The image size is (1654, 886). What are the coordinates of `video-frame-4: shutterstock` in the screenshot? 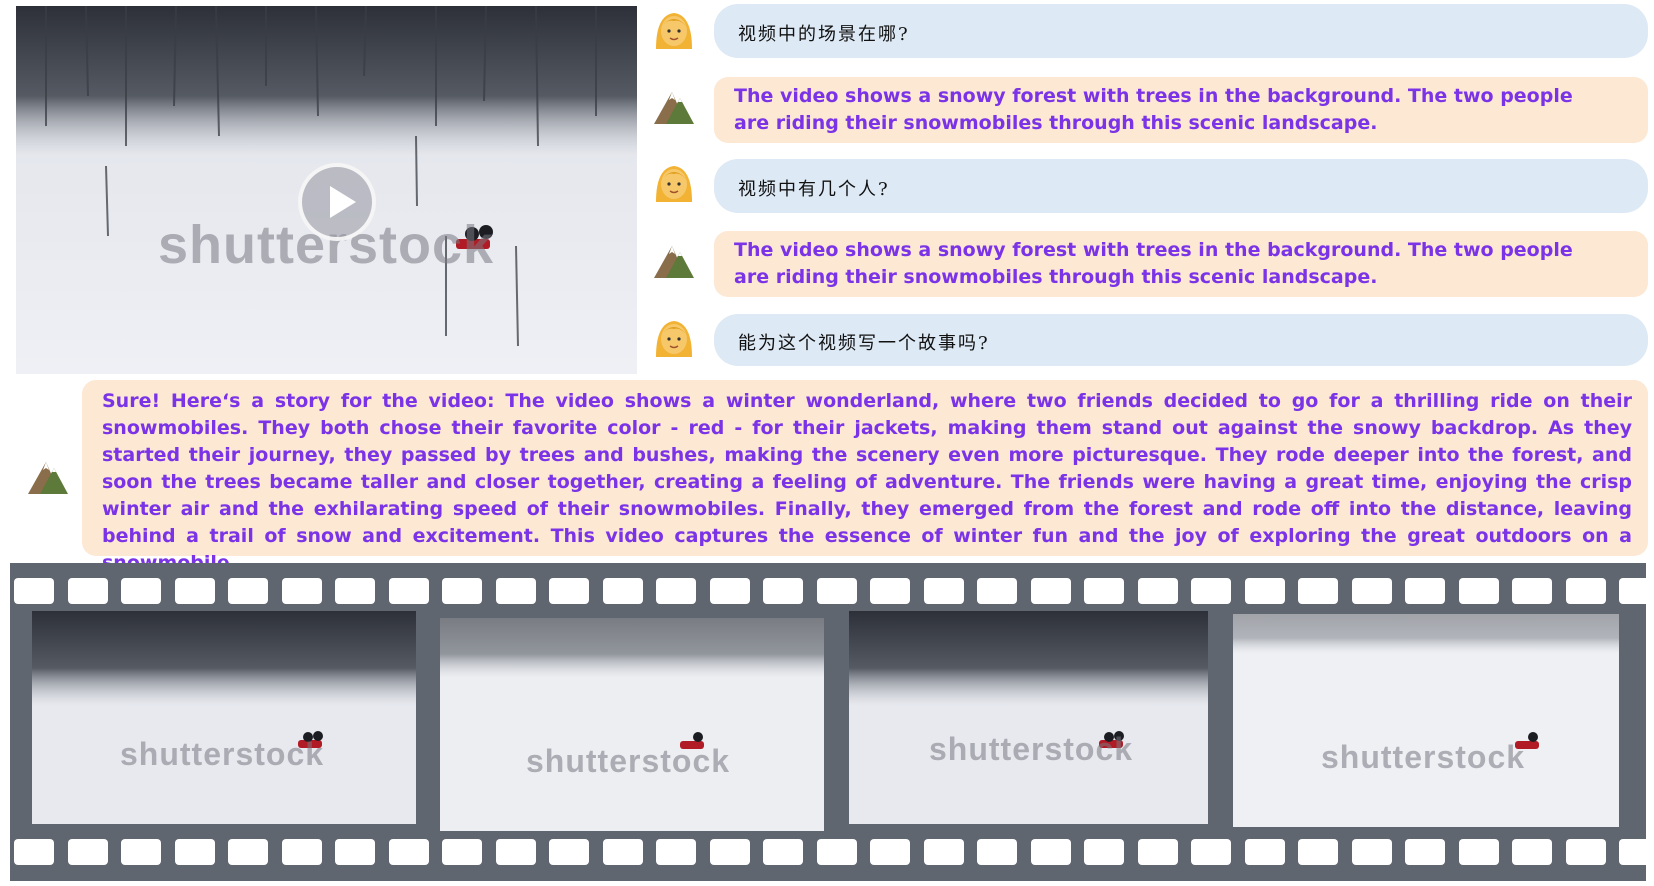 It's located at (1426, 720).